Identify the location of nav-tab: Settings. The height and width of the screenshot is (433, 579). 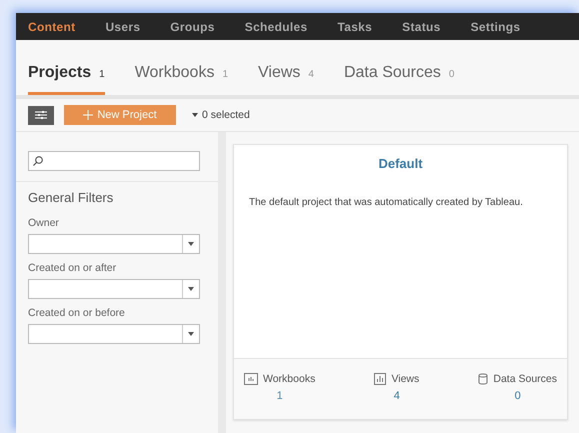
(495, 27).